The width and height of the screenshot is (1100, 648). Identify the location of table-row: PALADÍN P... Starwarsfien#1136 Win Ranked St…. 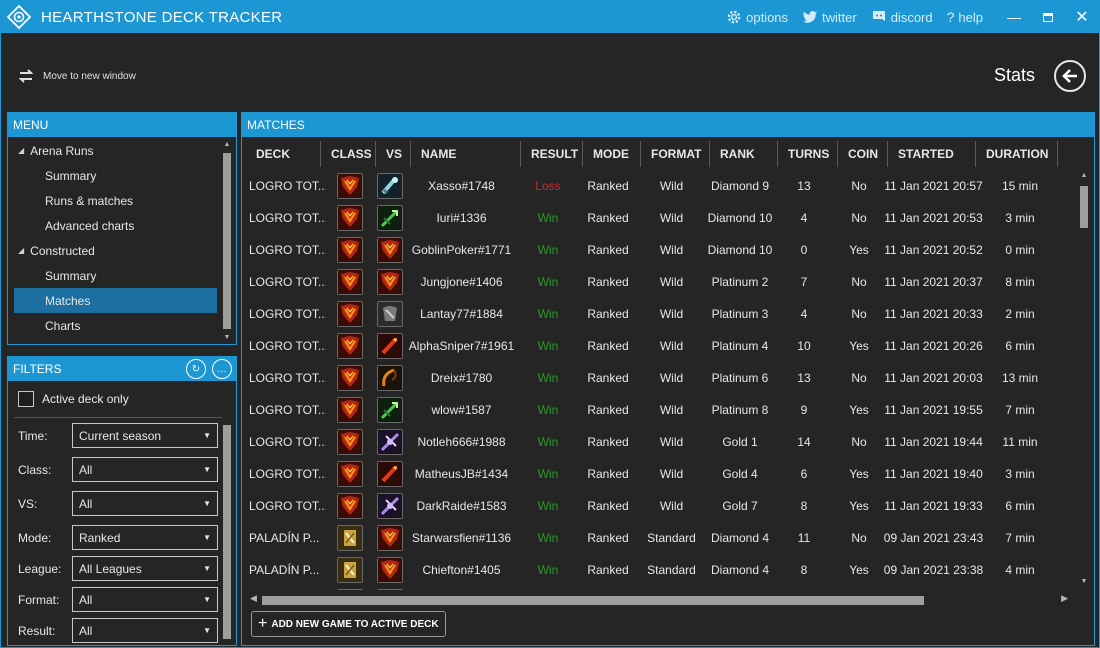
(661, 538).